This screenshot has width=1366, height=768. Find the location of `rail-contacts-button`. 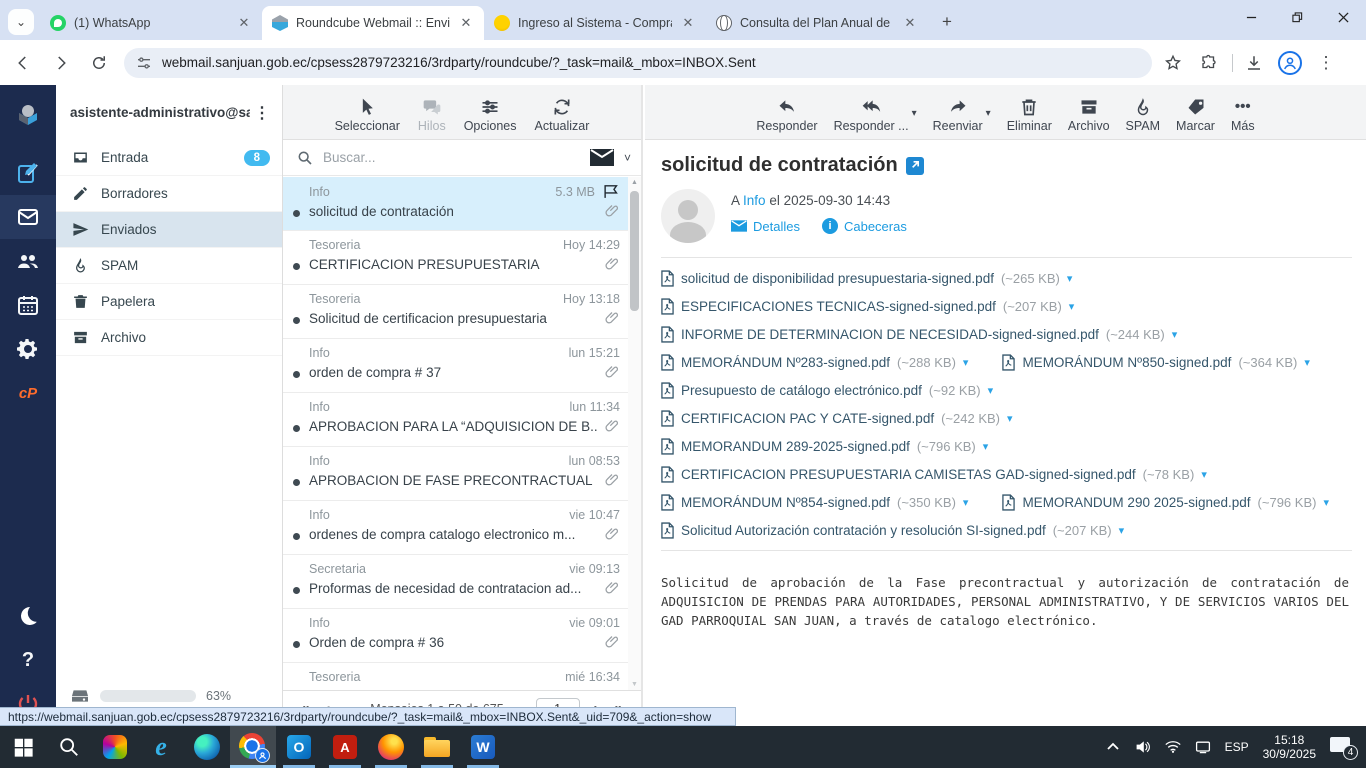

rail-contacts-button is located at coordinates (28, 261).